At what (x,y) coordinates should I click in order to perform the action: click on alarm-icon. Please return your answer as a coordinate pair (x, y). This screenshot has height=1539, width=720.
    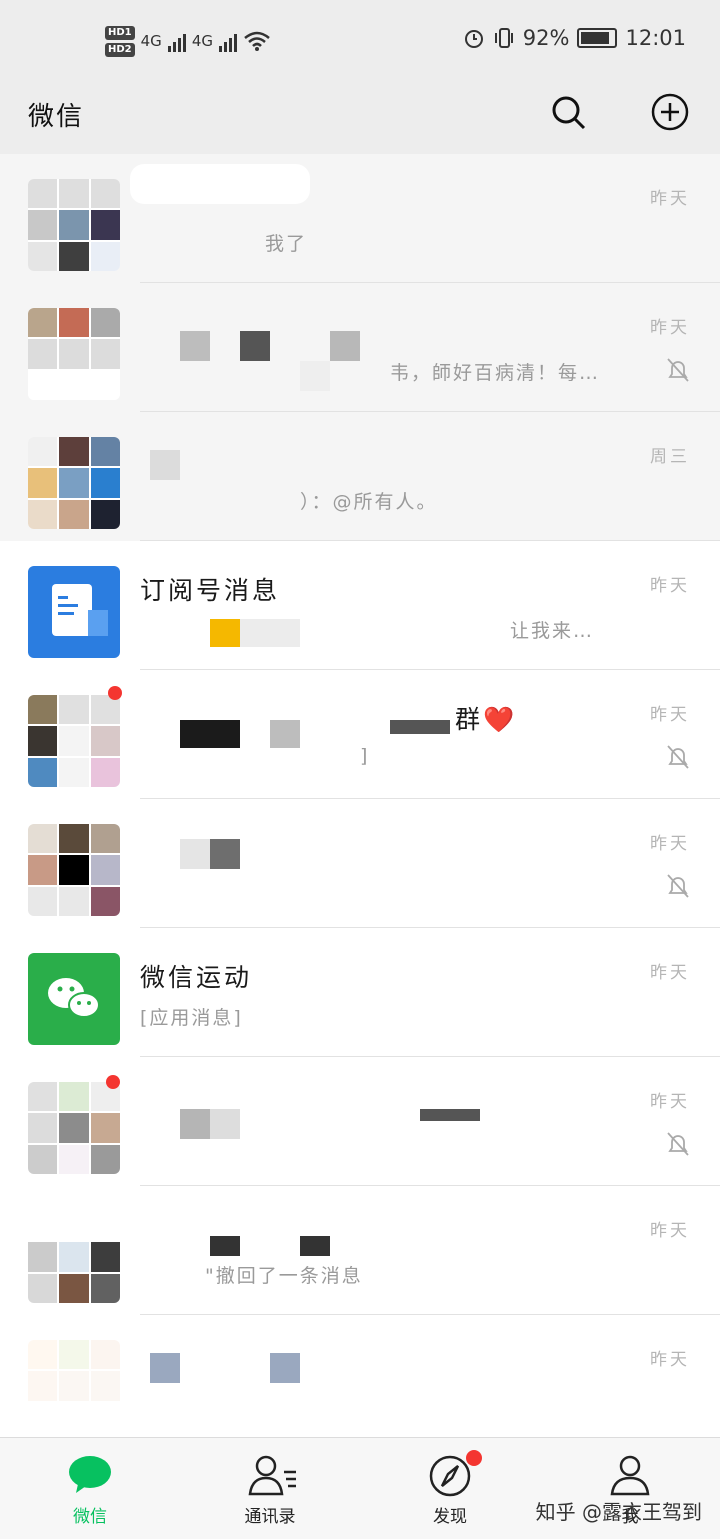
    Looking at the image, I should click on (473, 39).